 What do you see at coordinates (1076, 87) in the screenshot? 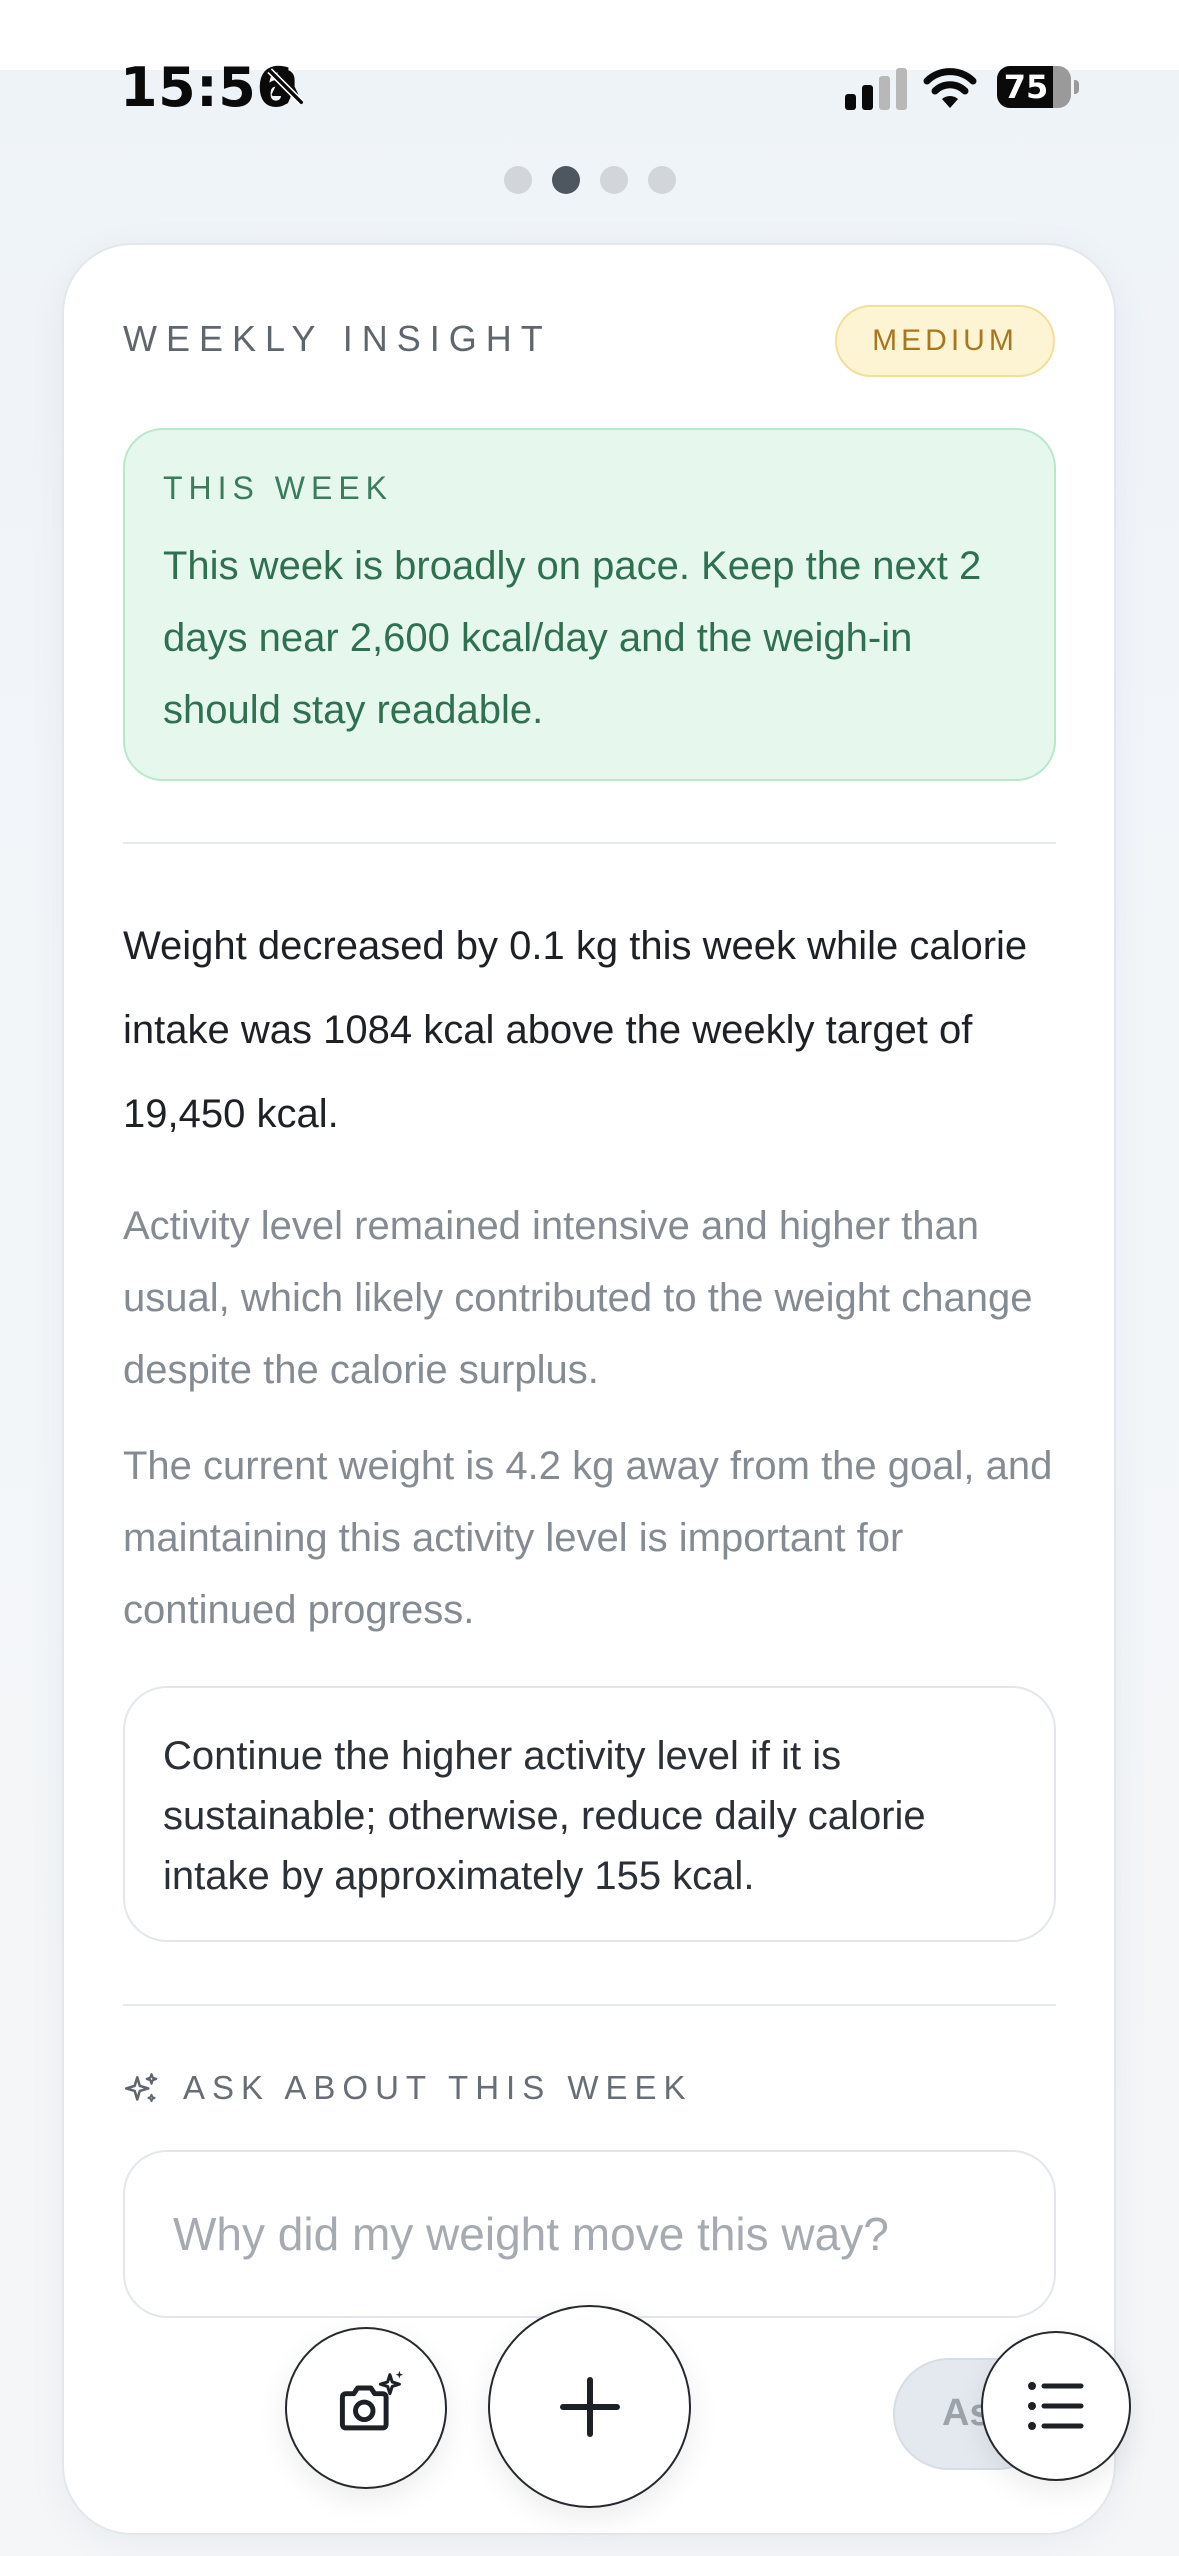
I see `battery-tip` at bounding box center [1076, 87].